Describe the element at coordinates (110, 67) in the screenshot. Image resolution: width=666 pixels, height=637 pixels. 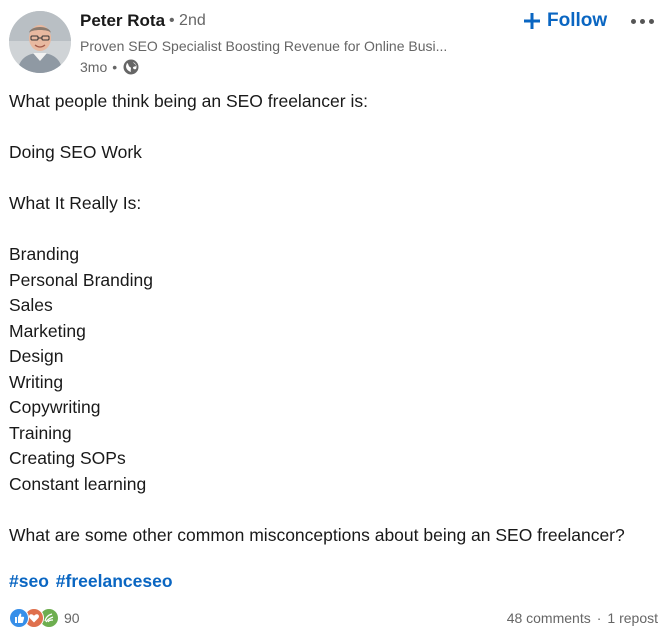
I see `post-meta: 3mo •` at that location.